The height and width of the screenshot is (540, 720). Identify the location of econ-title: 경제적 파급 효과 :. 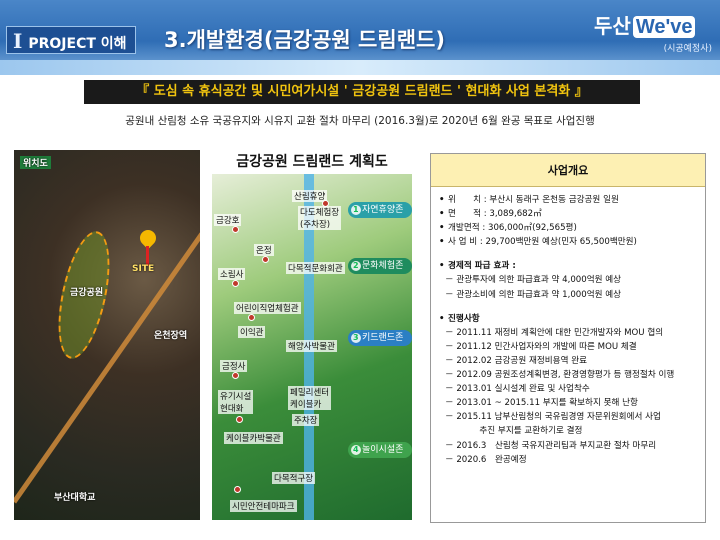
(482, 266).